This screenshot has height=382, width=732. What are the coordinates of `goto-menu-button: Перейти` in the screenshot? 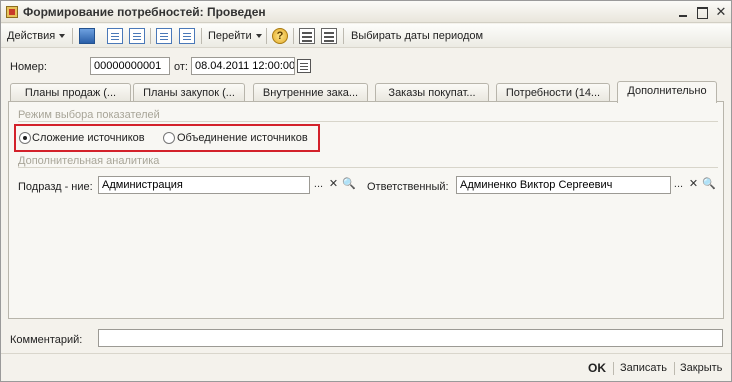 It's located at (235, 36).